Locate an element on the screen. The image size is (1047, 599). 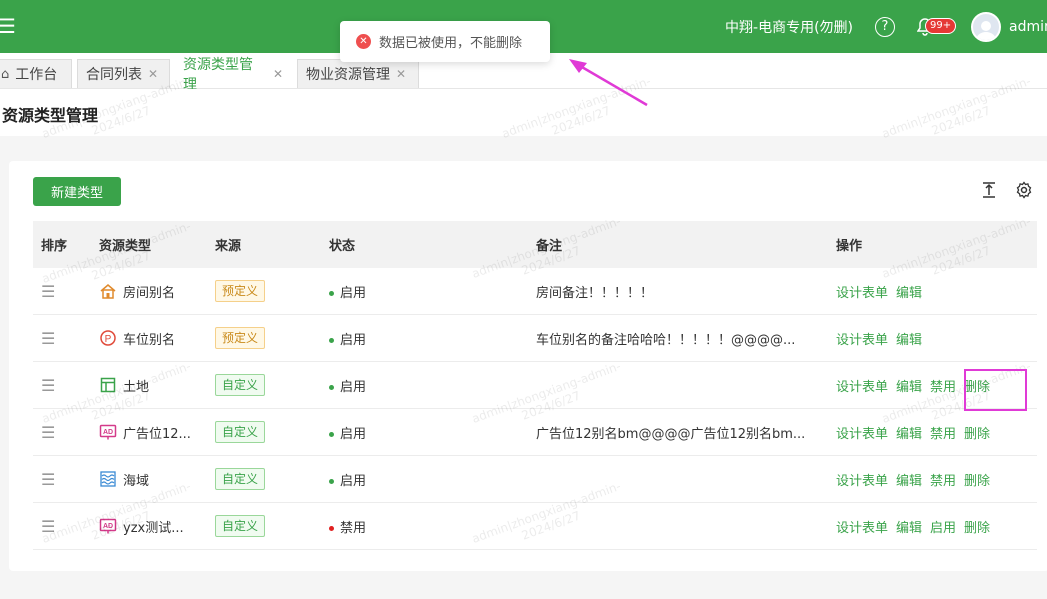
note-cell: 房间备注！！！！！ is located at coordinates (595, 293).